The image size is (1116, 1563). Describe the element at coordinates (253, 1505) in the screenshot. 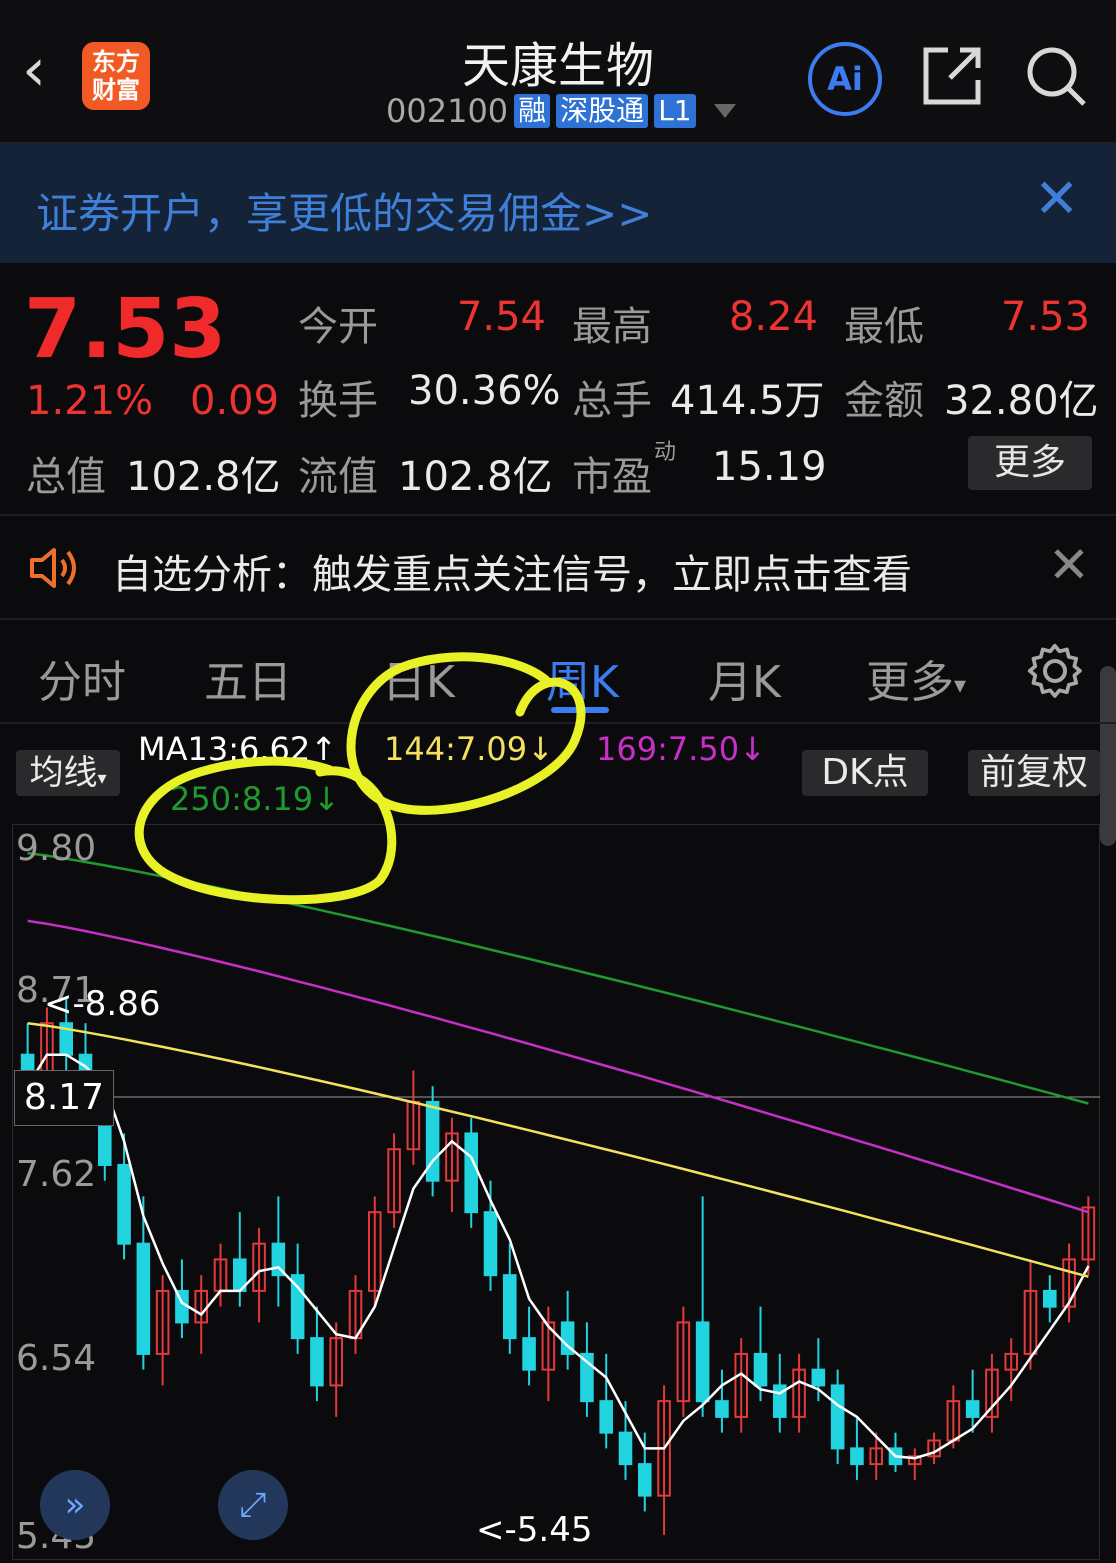

I see `fullscreen-icon: ⤢` at that location.